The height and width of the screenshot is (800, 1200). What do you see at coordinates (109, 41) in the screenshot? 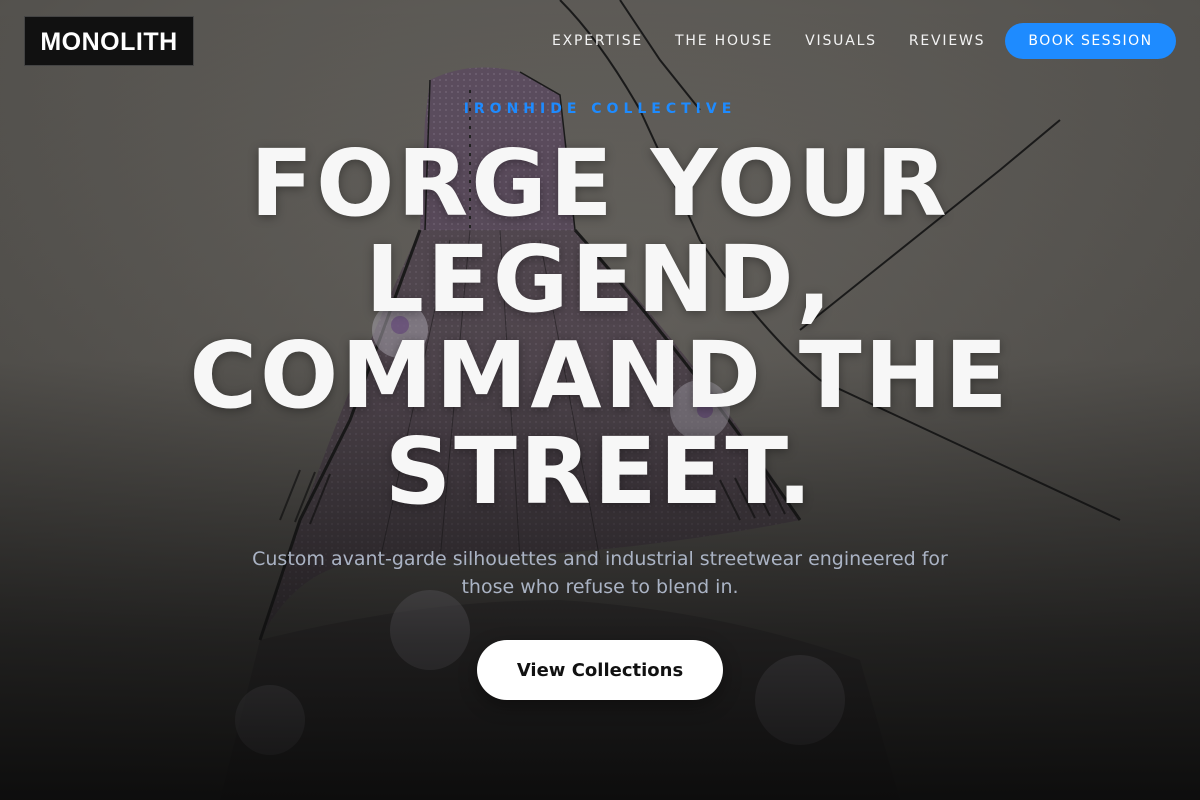
I see `brand-logo: MONOLITH` at bounding box center [109, 41].